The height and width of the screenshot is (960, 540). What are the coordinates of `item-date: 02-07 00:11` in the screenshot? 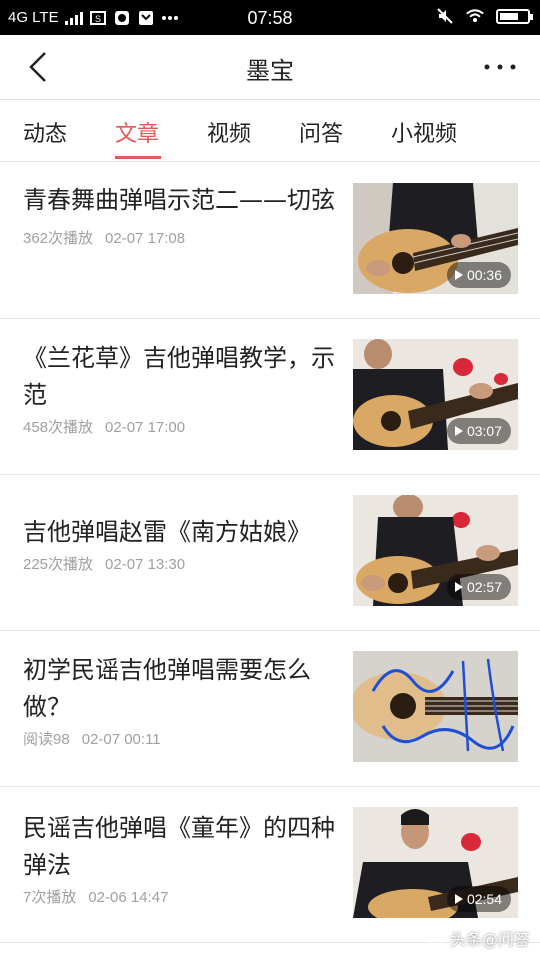 It's located at (121, 739).